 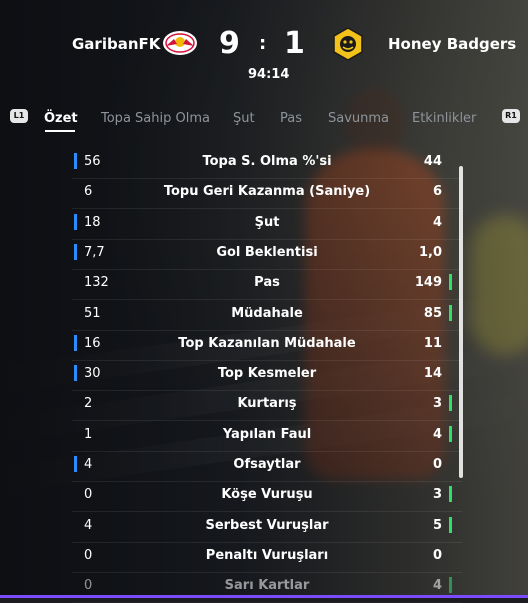 What do you see at coordinates (428, 283) in the screenshot?
I see `away-stat-value: 149` at bounding box center [428, 283].